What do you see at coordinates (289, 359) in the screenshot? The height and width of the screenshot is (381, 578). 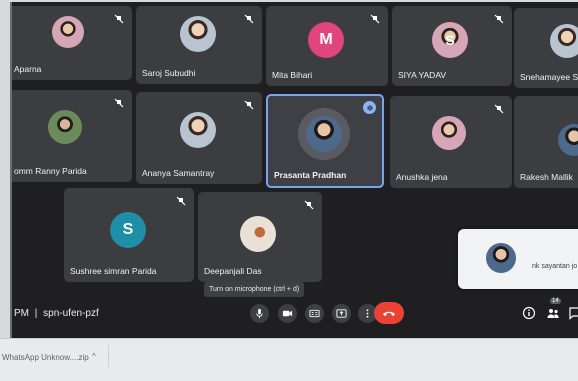 I see `download-bar: WhatsApp Unknow....zip ^` at bounding box center [289, 359].